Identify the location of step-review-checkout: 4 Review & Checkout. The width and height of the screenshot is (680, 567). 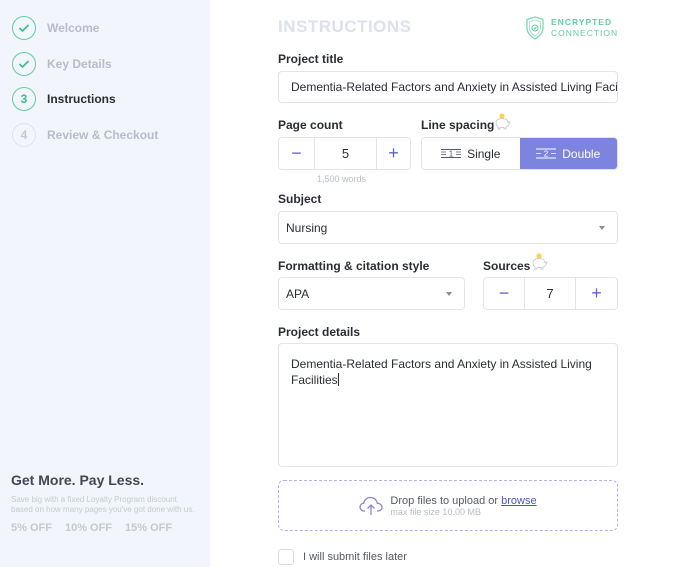
(85, 135).